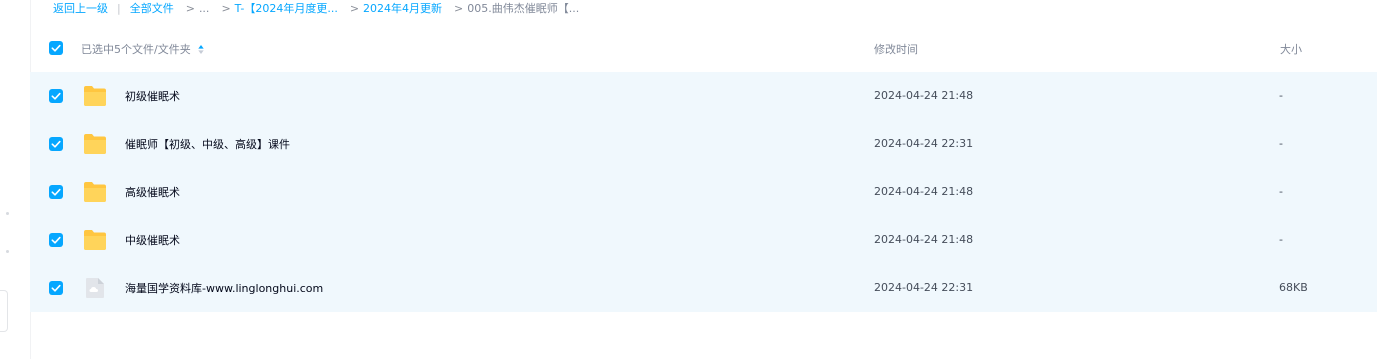 This screenshot has height=359, width=1377. What do you see at coordinates (1291, 49) in the screenshot?
I see `column-header-size: 大小` at bounding box center [1291, 49].